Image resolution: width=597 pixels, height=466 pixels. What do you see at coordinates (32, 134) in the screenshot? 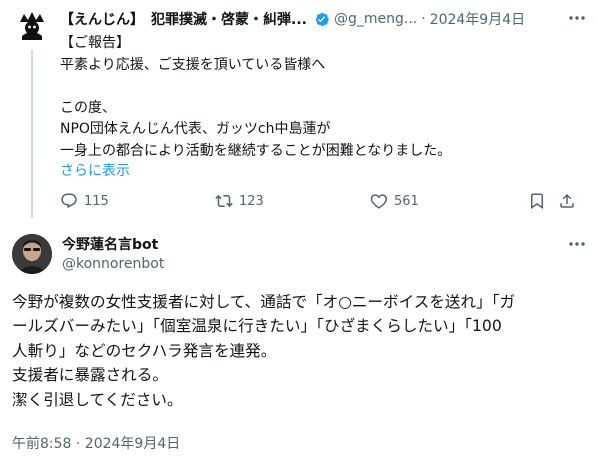
I see `thread-connector-line` at bounding box center [32, 134].